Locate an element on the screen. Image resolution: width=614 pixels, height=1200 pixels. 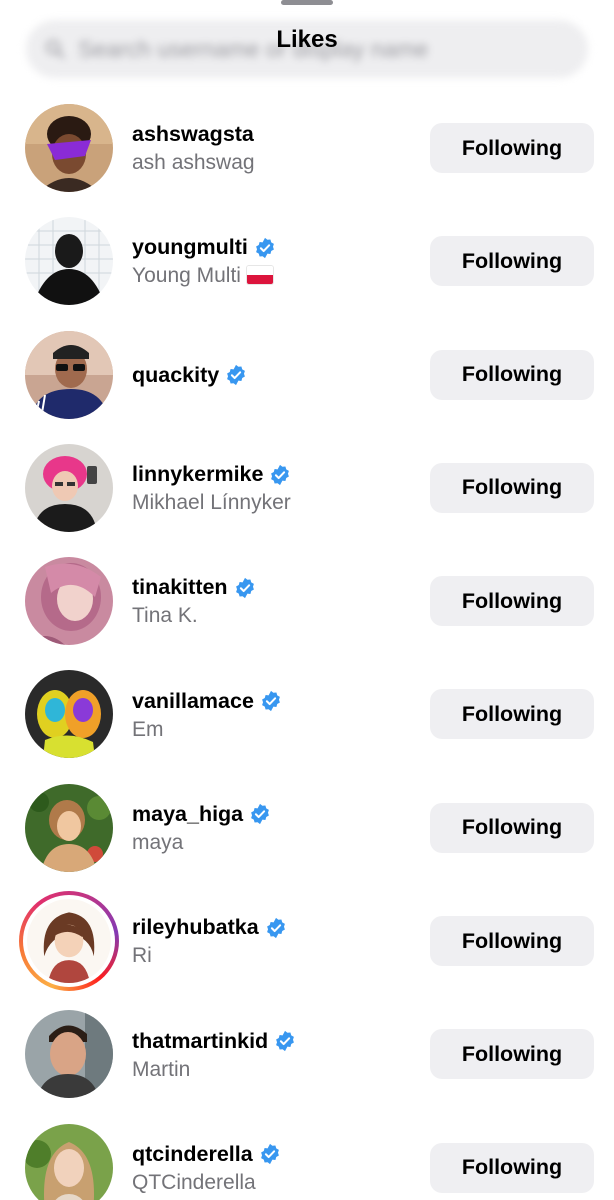
username: qtcinderella is located at coordinates (192, 1154).